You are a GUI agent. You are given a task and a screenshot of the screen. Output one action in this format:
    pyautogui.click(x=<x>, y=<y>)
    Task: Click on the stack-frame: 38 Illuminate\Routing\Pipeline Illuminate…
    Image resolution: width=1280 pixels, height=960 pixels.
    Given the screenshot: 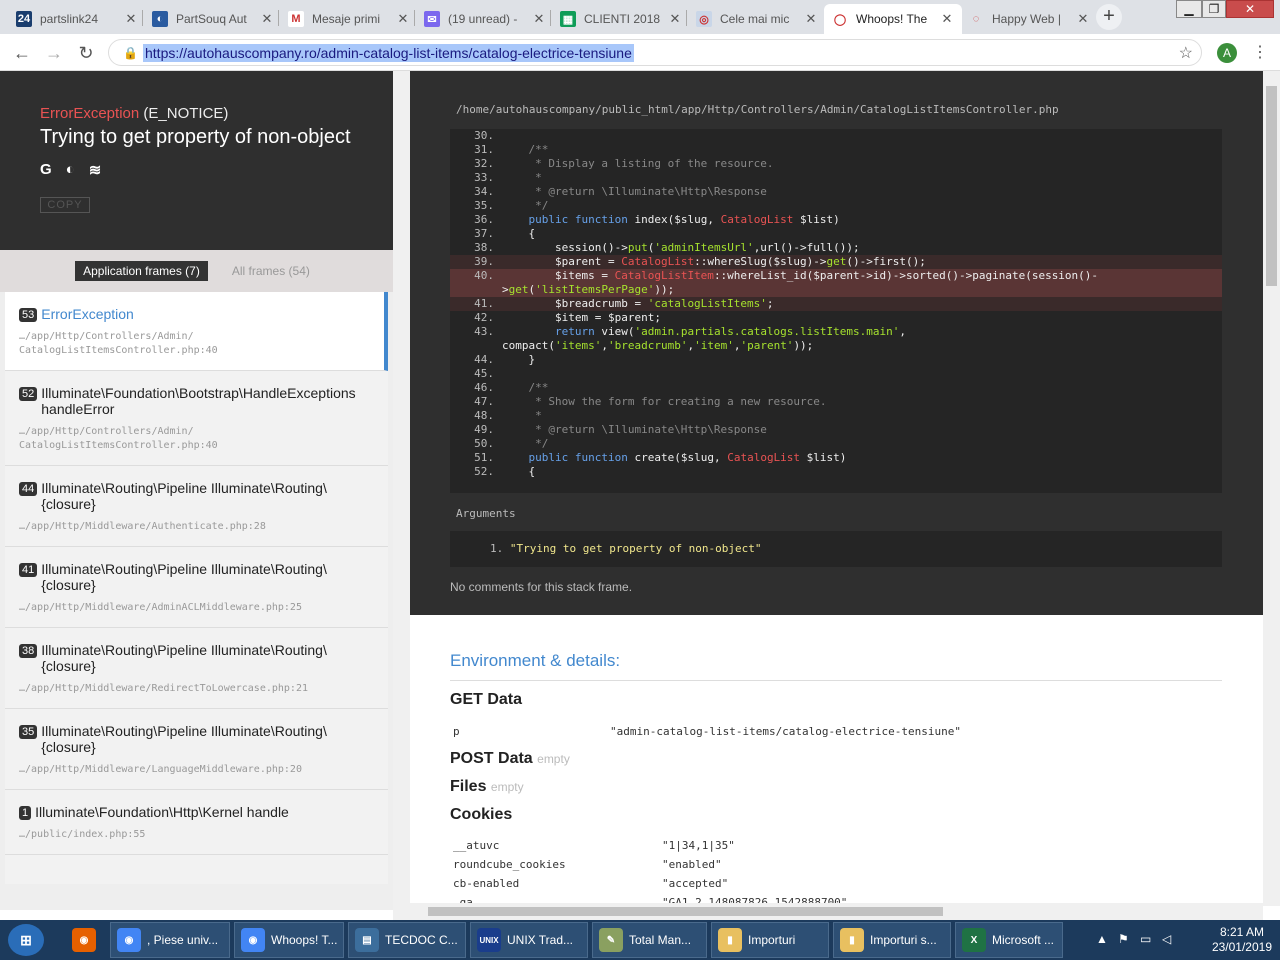 What is the action you would take?
    pyautogui.click(x=196, y=668)
    